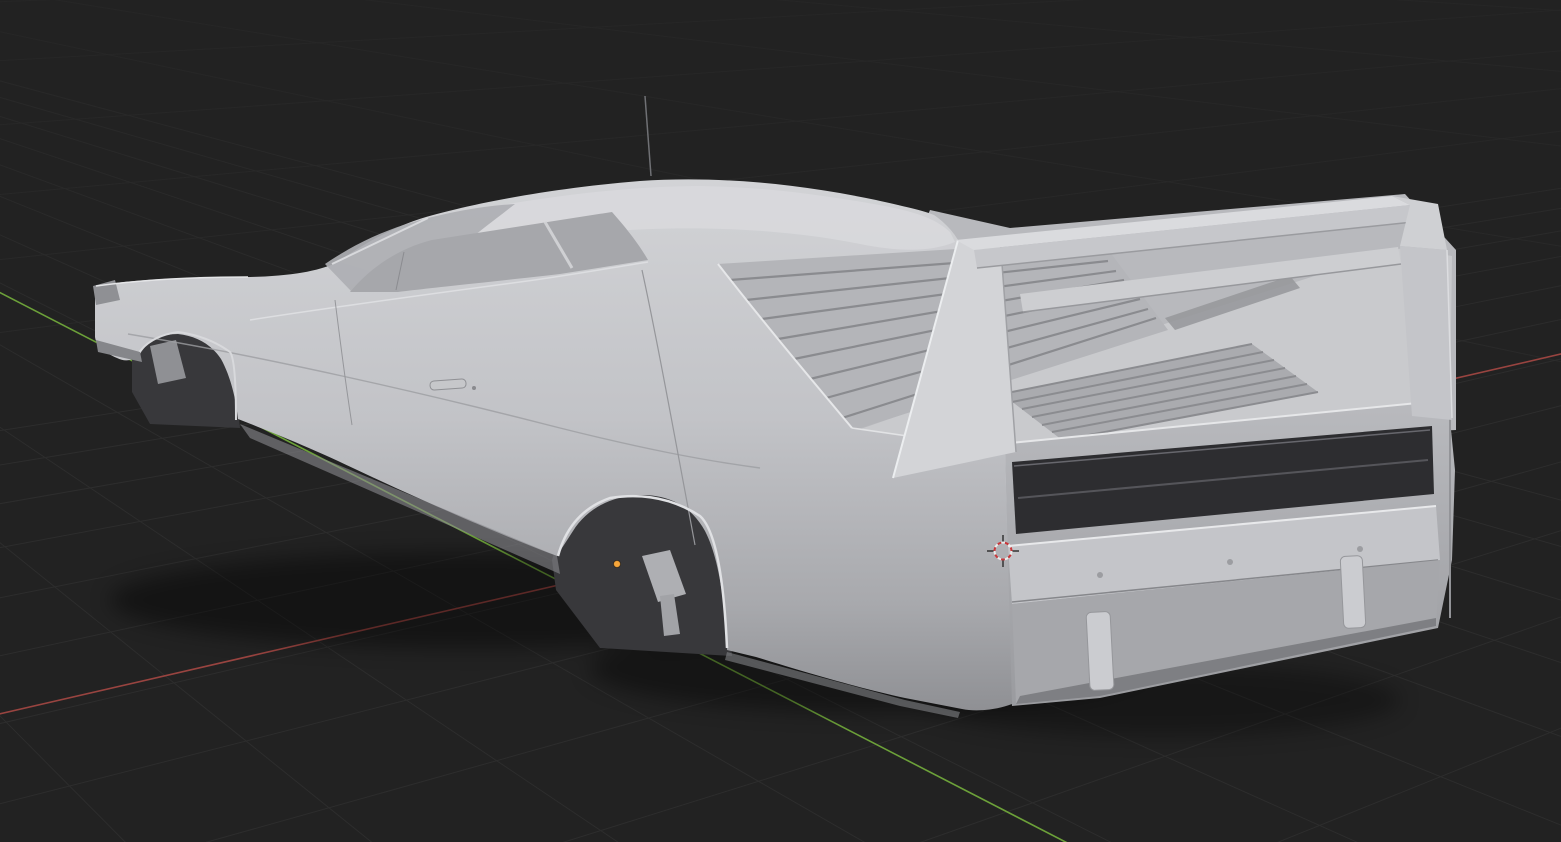 The height and width of the screenshot is (842, 1561). Describe the element at coordinates (1353, 592) in the screenshot. I see `exhaust-hanger-right` at that location.